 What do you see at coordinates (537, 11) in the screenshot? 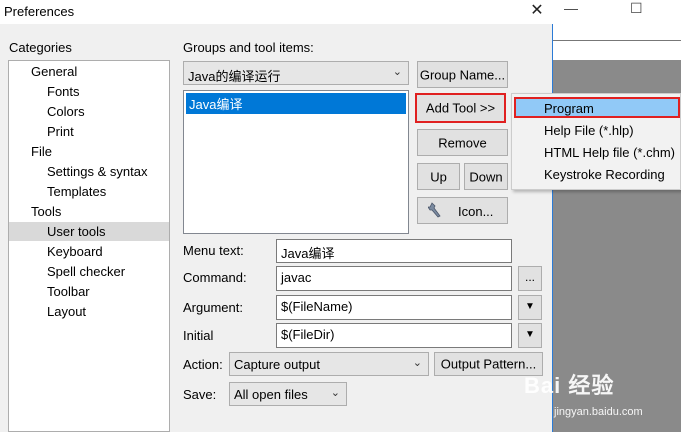
I see `close-icon: ✕` at bounding box center [537, 11].